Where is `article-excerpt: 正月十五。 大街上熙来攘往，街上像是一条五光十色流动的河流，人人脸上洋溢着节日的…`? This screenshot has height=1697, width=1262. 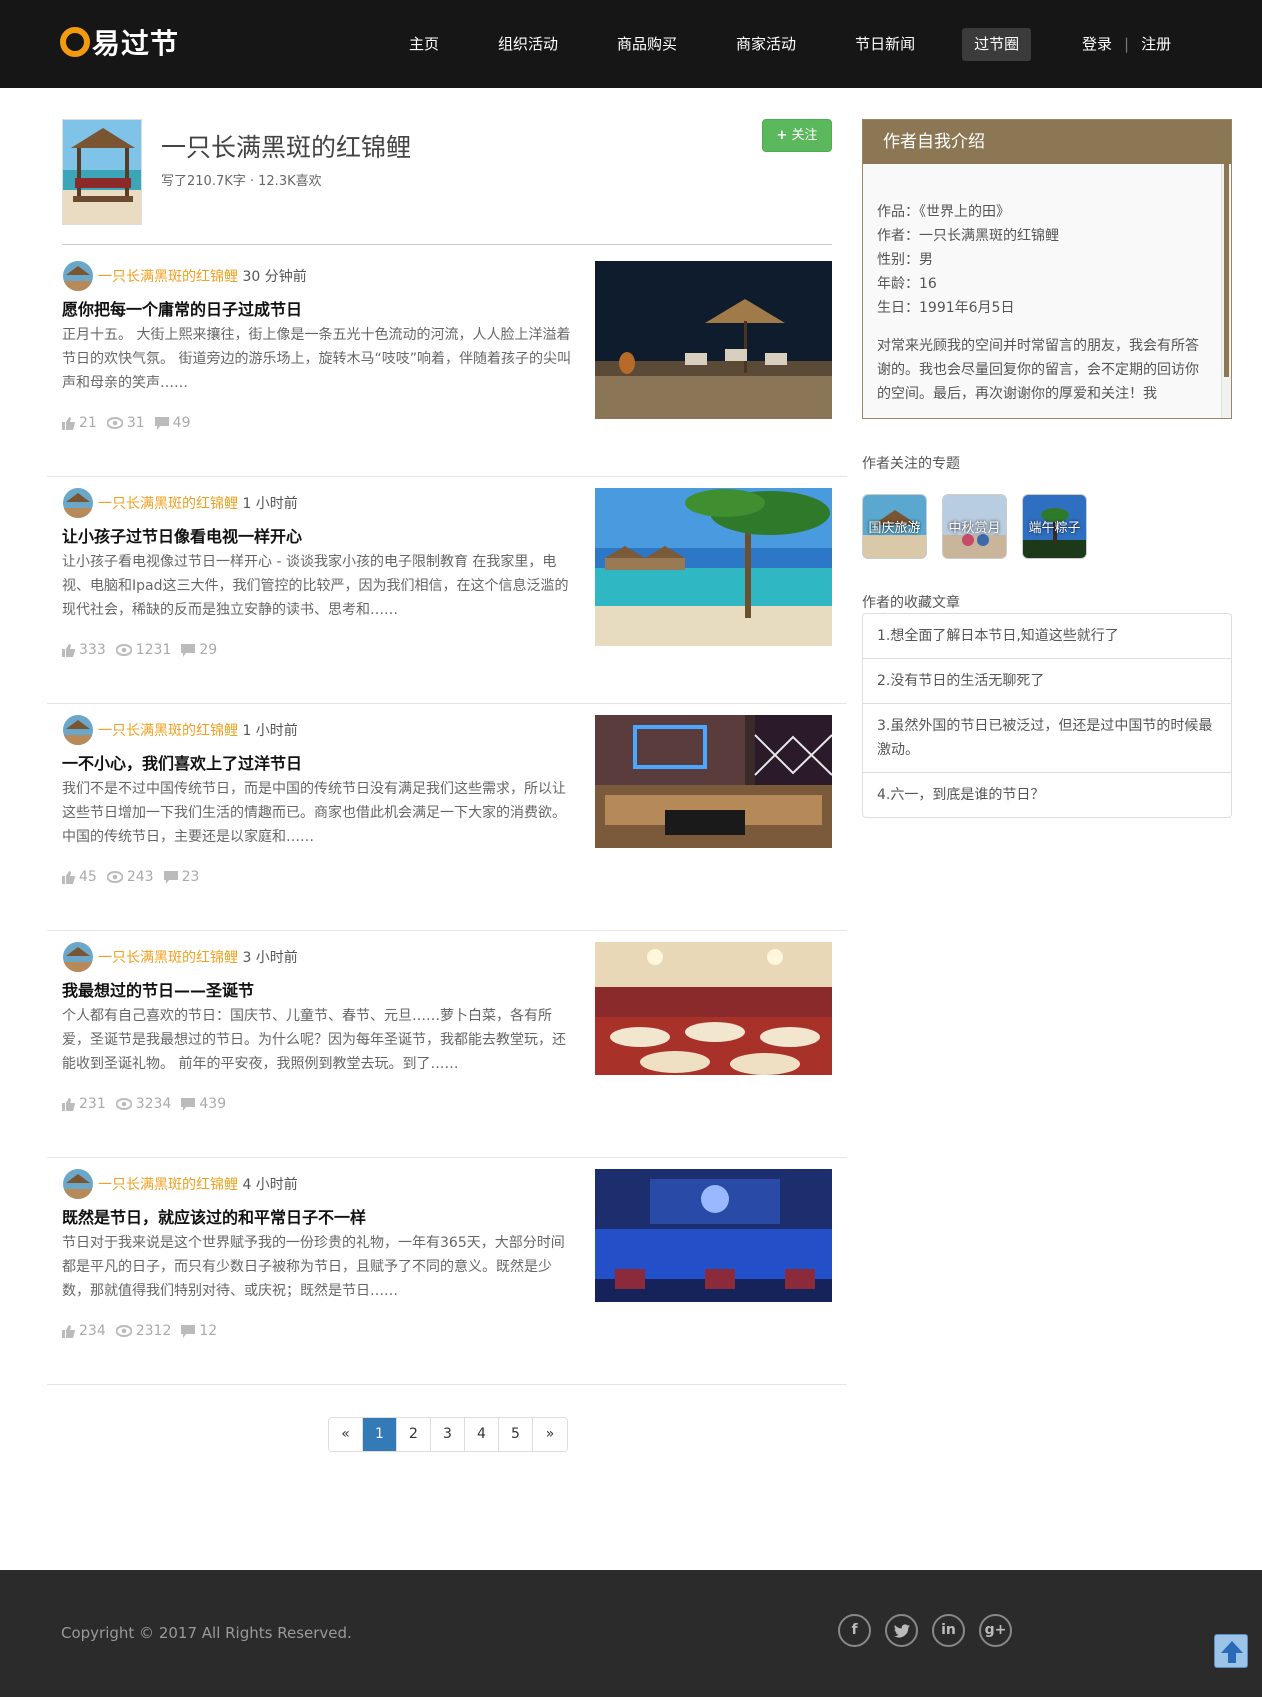
article-excerpt: 正月十五。 大街上熙来攘往，街上像是一条五光十色流动的河流，人人脸上洋溢着节日的… is located at coordinates (316, 359).